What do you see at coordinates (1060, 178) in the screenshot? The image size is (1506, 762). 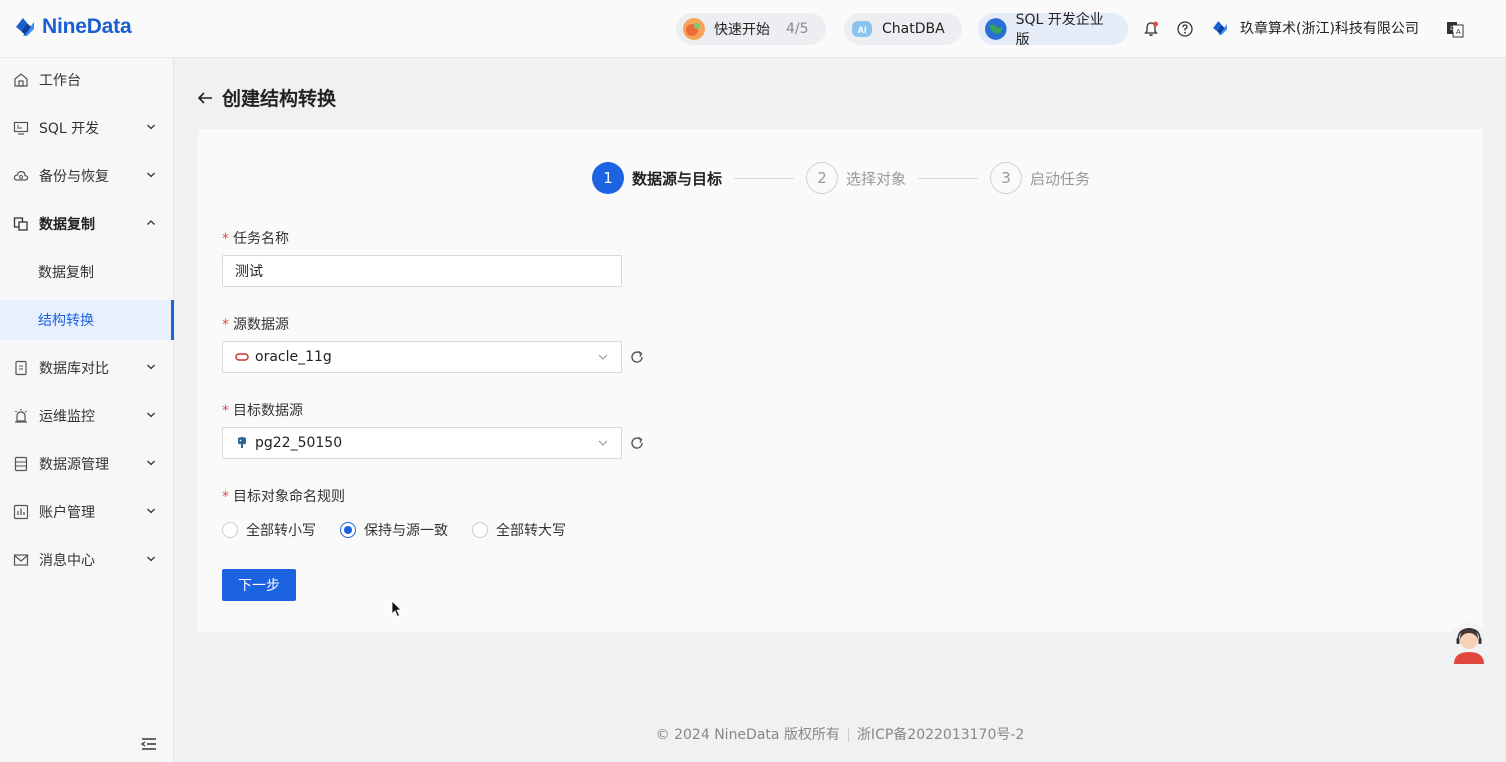 I see `step-3-label: 启动任务` at bounding box center [1060, 178].